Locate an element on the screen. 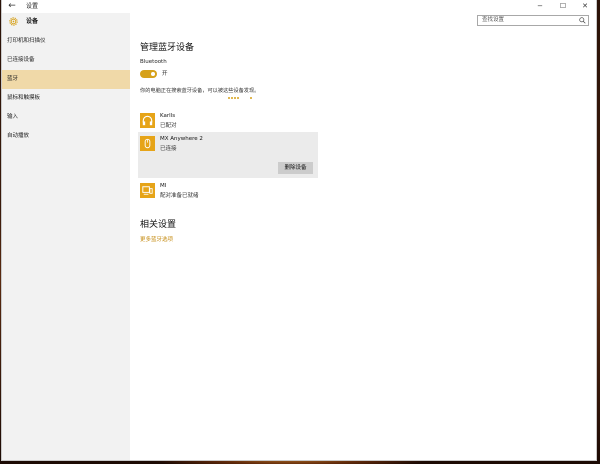 Image resolution: width=600 pixels, height=464 pixels. watermark-text: 什么值得买 is located at coordinates (543, 445).